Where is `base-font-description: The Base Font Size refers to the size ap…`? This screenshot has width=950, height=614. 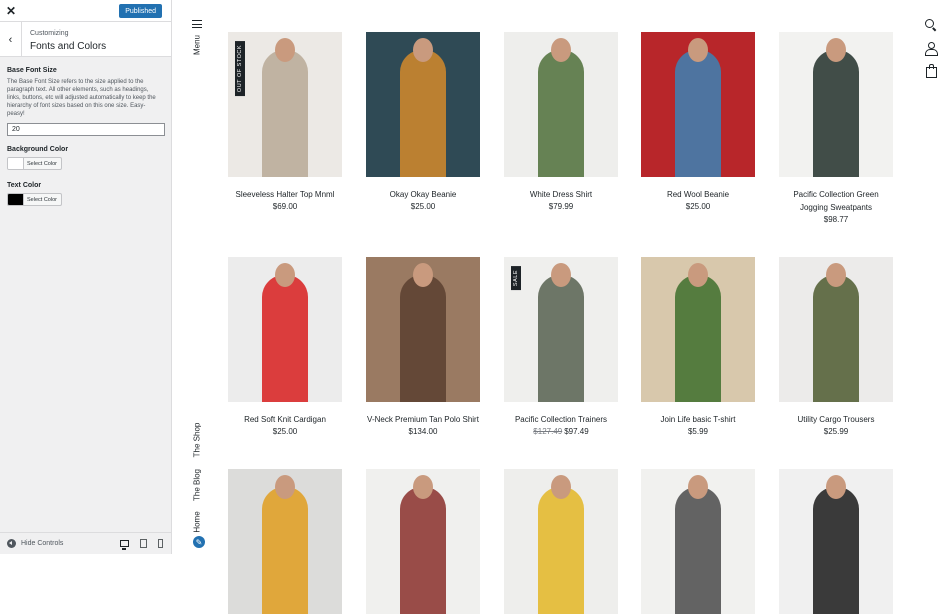 base-font-description: The Base Font Size refers to the size ap… is located at coordinates (81, 98).